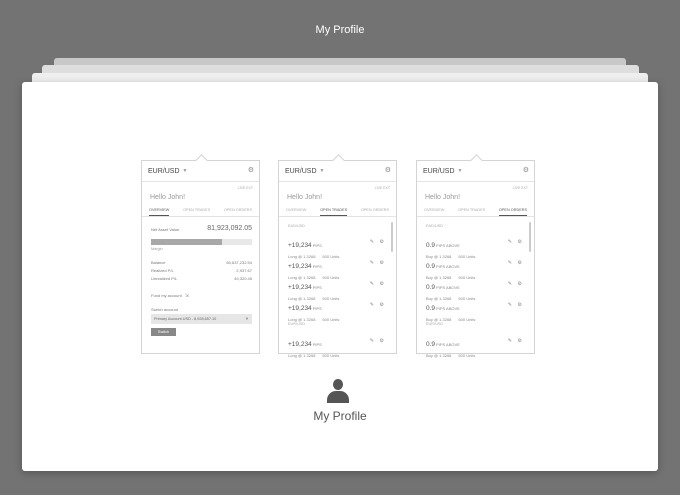  I want to click on margin-bar, so click(201, 242).